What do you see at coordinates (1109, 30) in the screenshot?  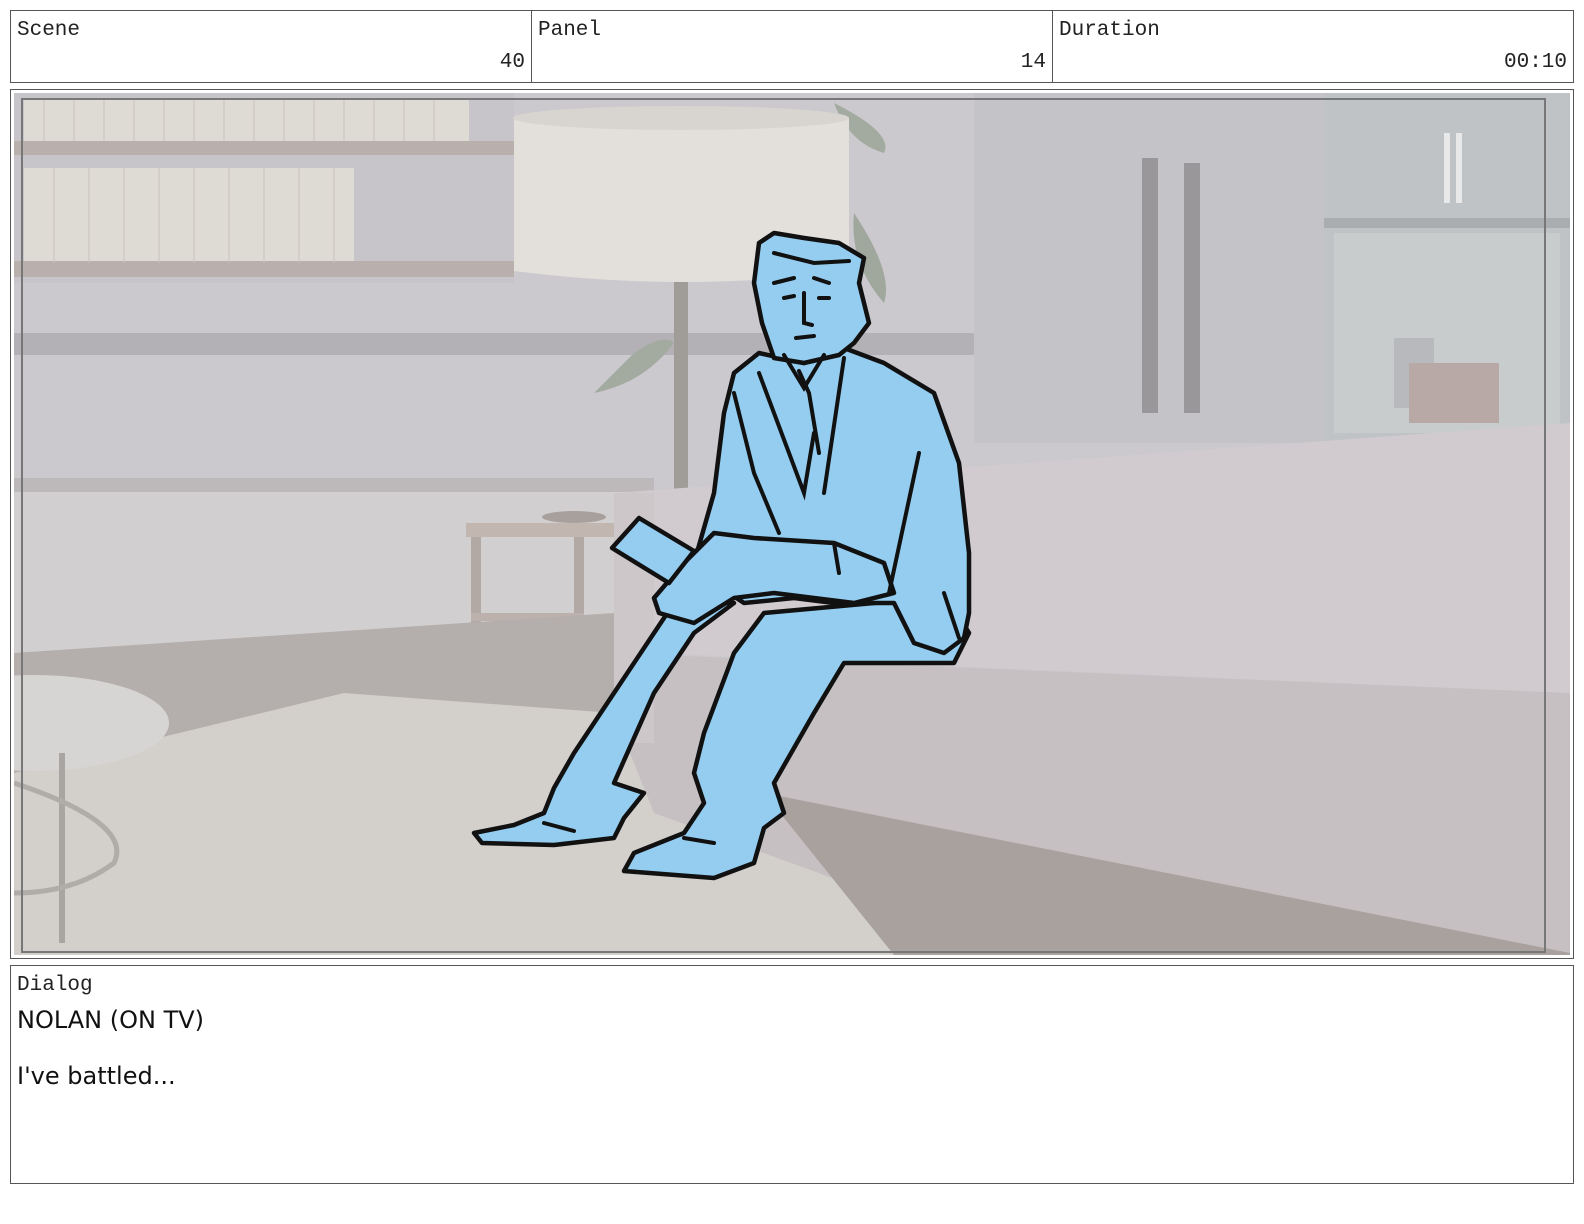 I see `duration-label: Duration` at bounding box center [1109, 30].